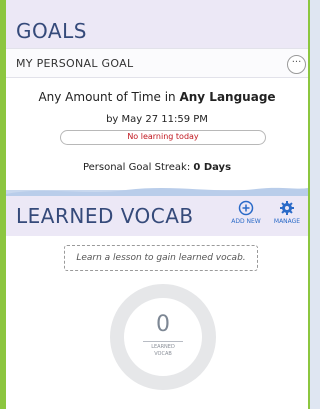 Image resolution: width=320 pixels, height=409 pixels. Describe the element at coordinates (157, 24) in the screenshot. I see `goals-header: GOALS` at that location.